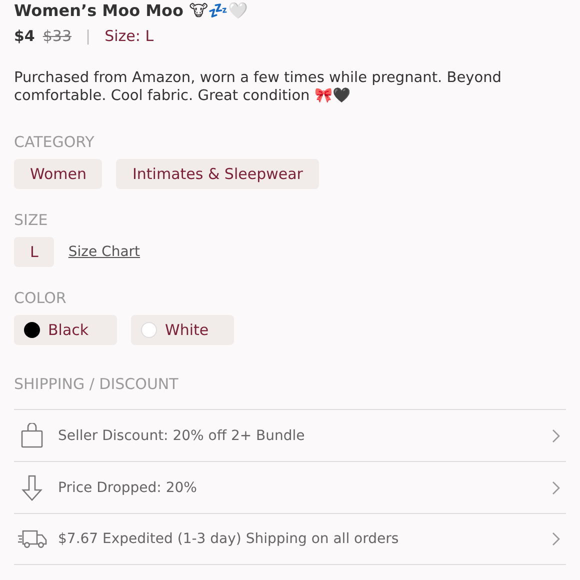 The width and height of the screenshot is (580, 580). What do you see at coordinates (290, 487) in the screenshot?
I see `shipping-row: Price Dropped: 20%` at bounding box center [290, 487].